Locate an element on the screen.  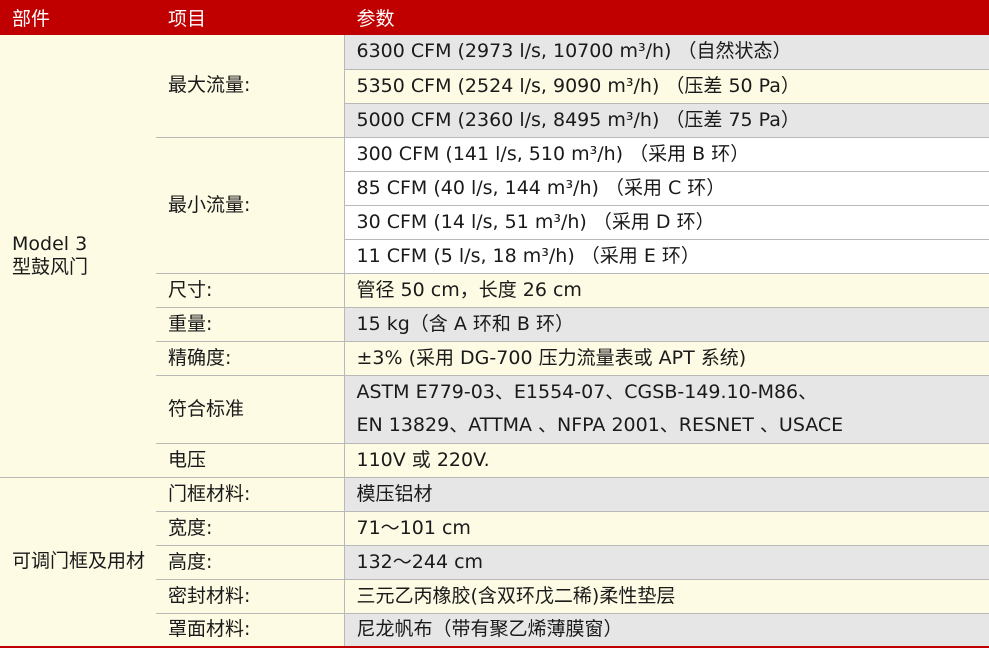
value-frame-material: 模压铝材 is located at coordinates (666, 494).